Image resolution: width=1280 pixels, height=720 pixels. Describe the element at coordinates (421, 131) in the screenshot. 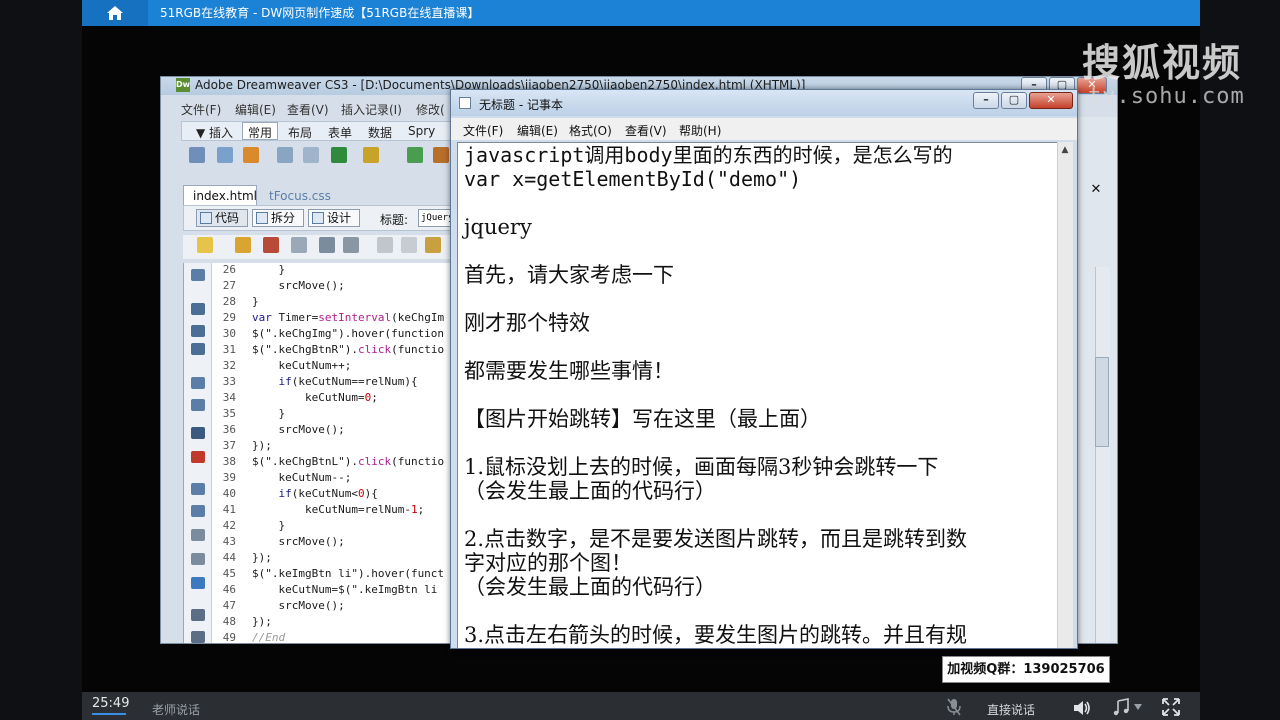

I see `insert-tab-spry: Spry` at that location.